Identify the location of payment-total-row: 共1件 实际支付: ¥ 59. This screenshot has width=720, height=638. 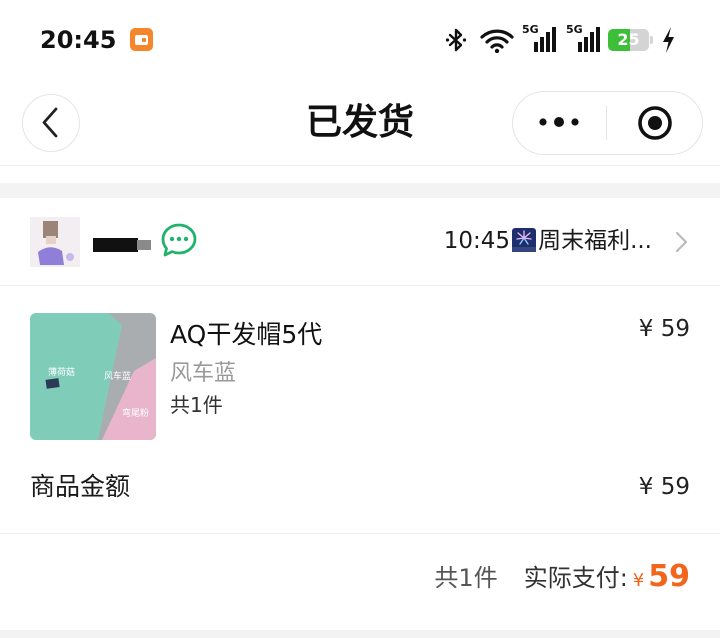
(562, 580).